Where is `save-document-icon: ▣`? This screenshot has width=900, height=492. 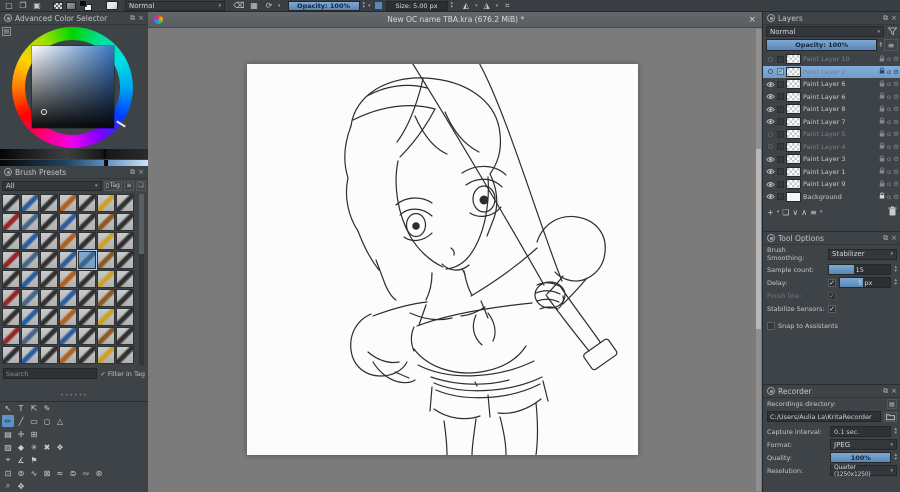 save-document-icon: ▣ is located at coordinates (37, 6).